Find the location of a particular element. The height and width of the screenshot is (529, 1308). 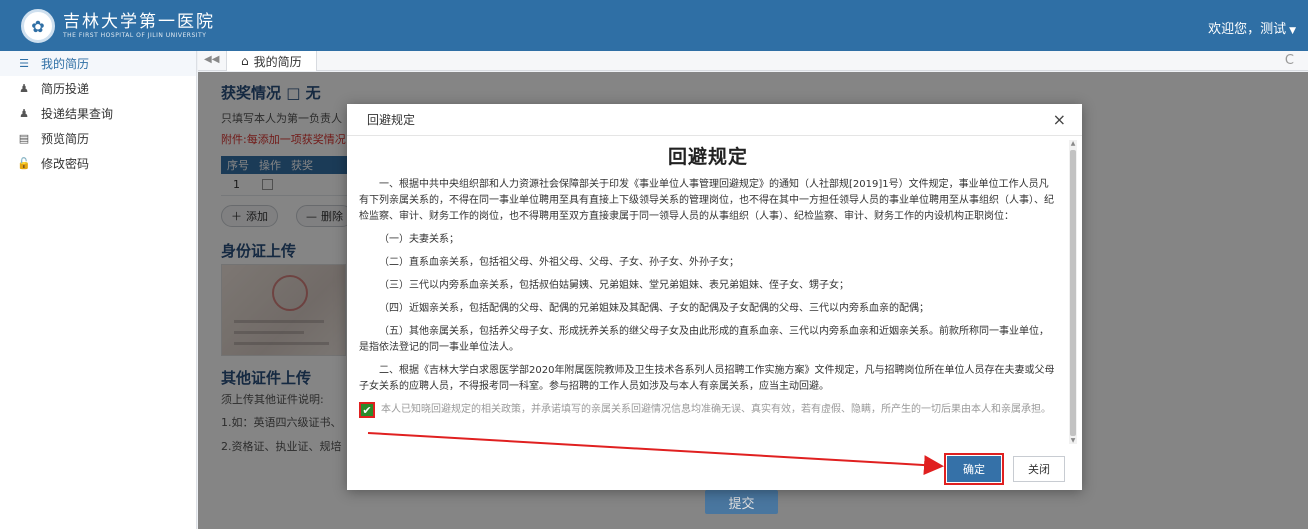

tab-bar: ◀◀ ⌂ 我的简历 C is located at coordinates (753, 61).